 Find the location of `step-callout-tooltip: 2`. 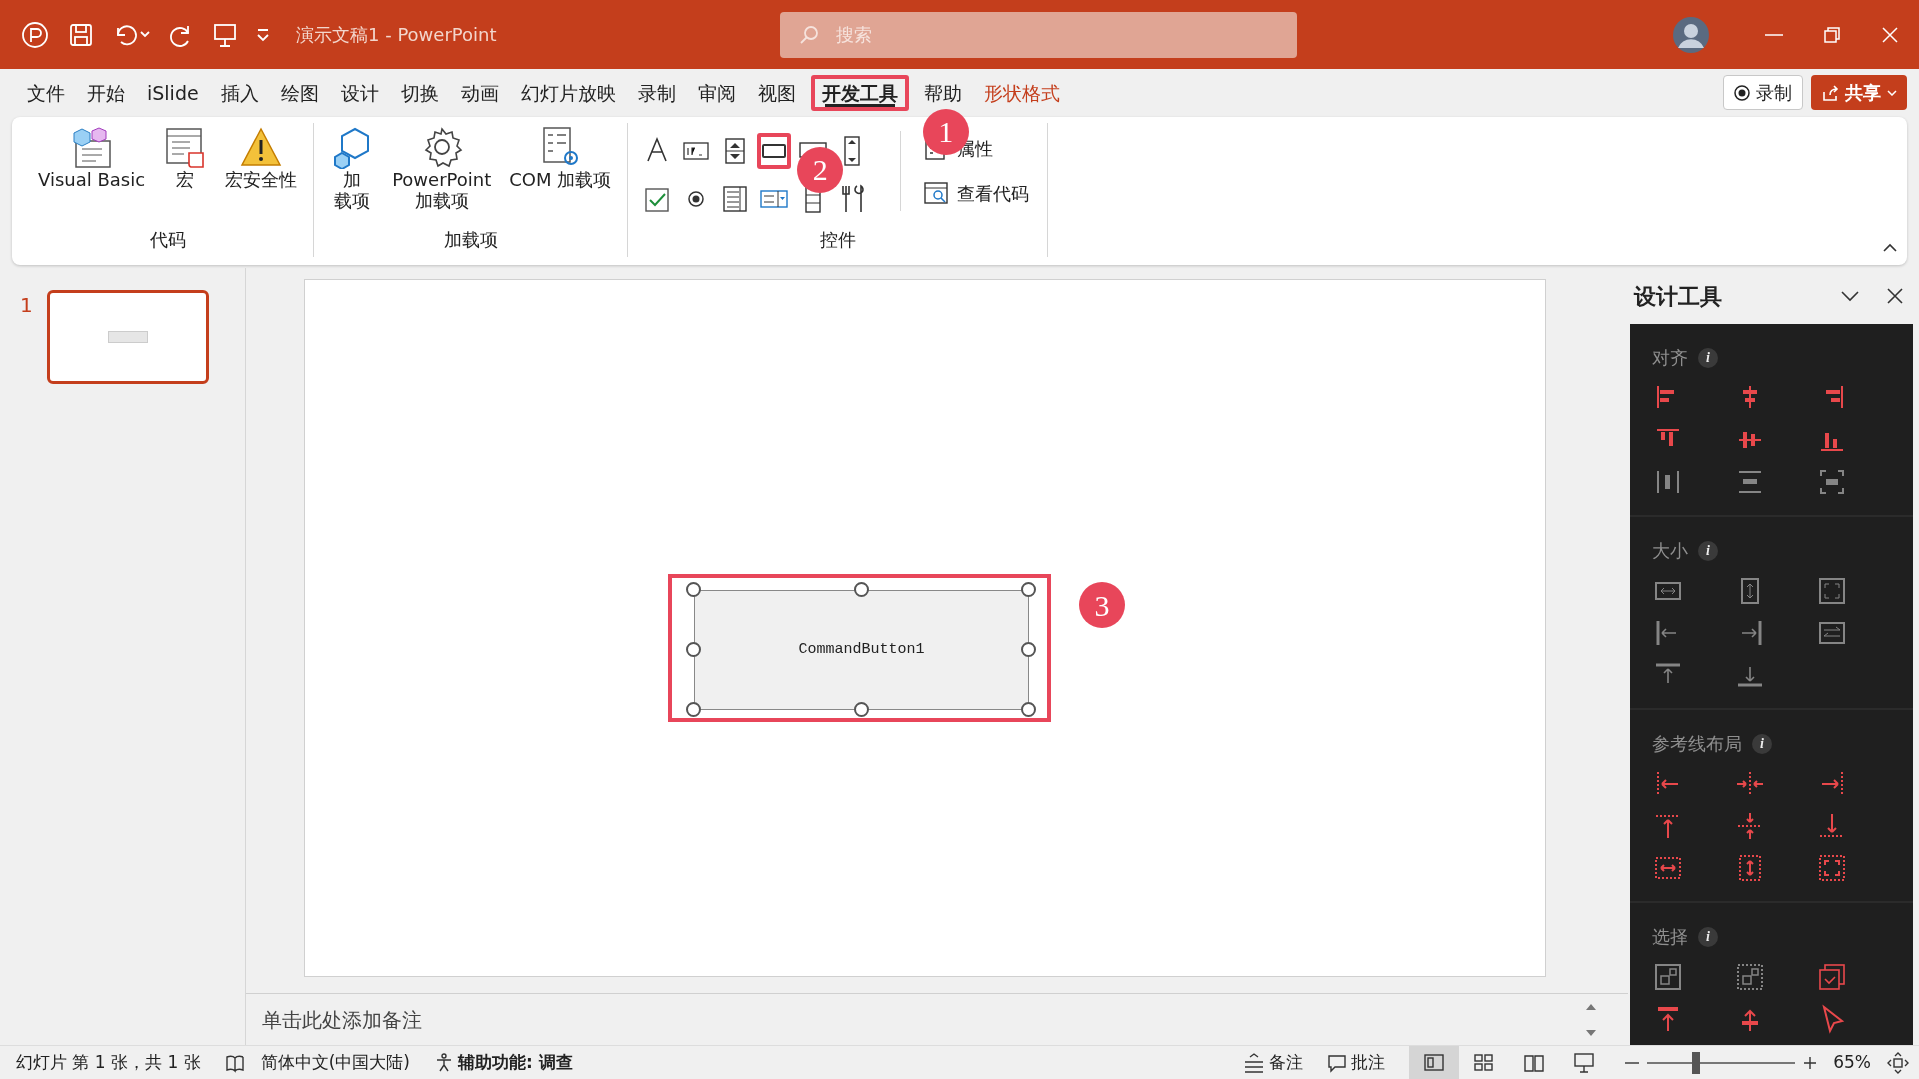

step-callout-tooltip: 2 is located at coordinates (820, 169).